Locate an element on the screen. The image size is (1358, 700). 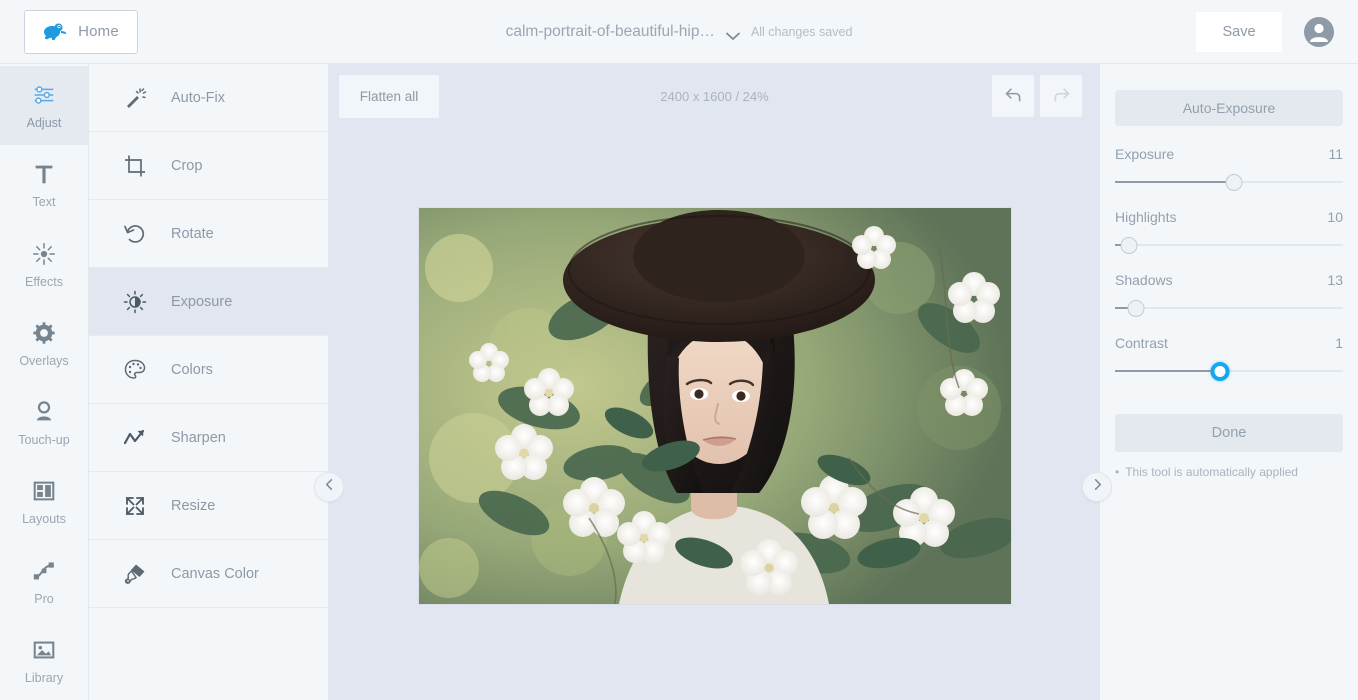
exposure-sun-icon is located at coordinates (135, 302).